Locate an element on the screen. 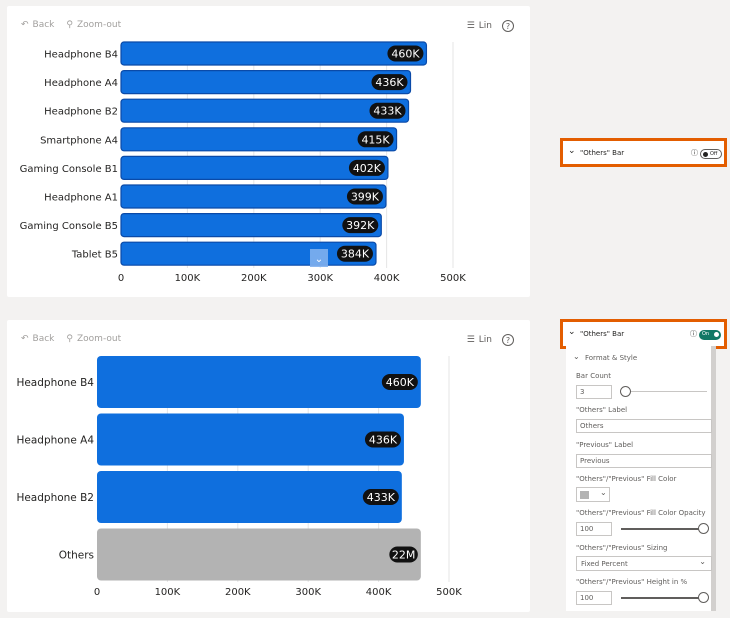 This screenshot has height=618, width=730. bar-count-input is located at coordinates (594, 392).